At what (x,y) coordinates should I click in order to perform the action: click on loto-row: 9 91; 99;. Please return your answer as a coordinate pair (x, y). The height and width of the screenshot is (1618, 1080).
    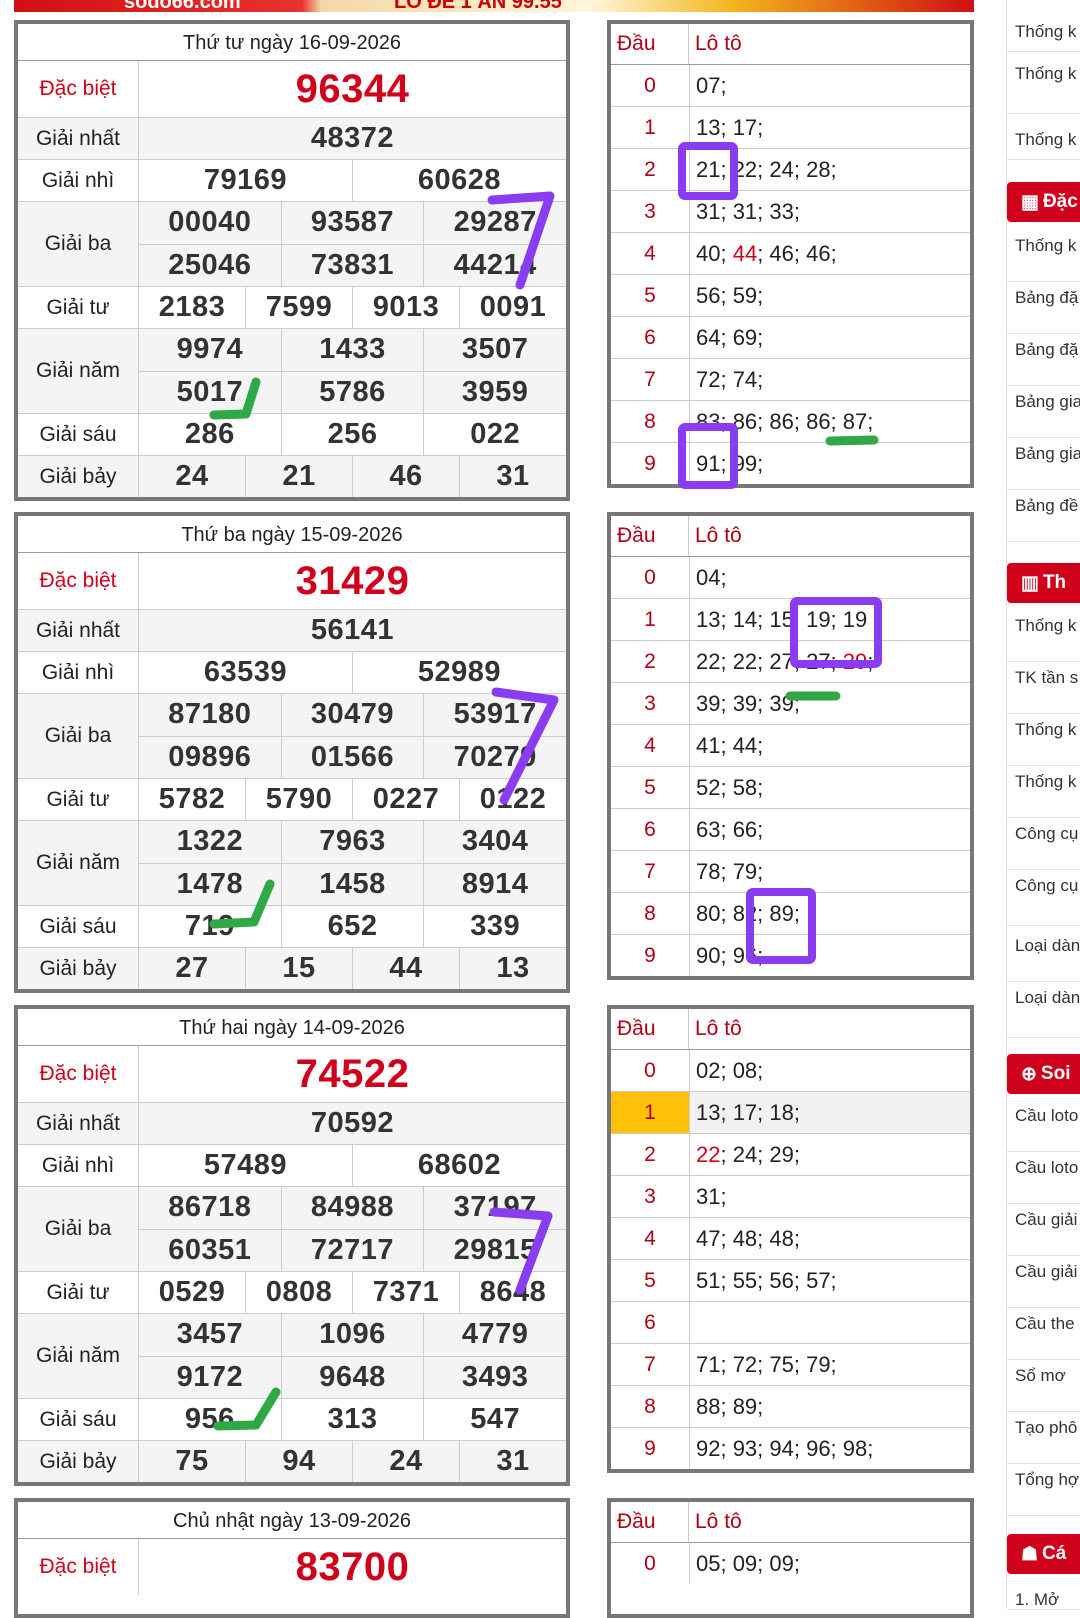
    Looking at the image, I should click on (790, 463).